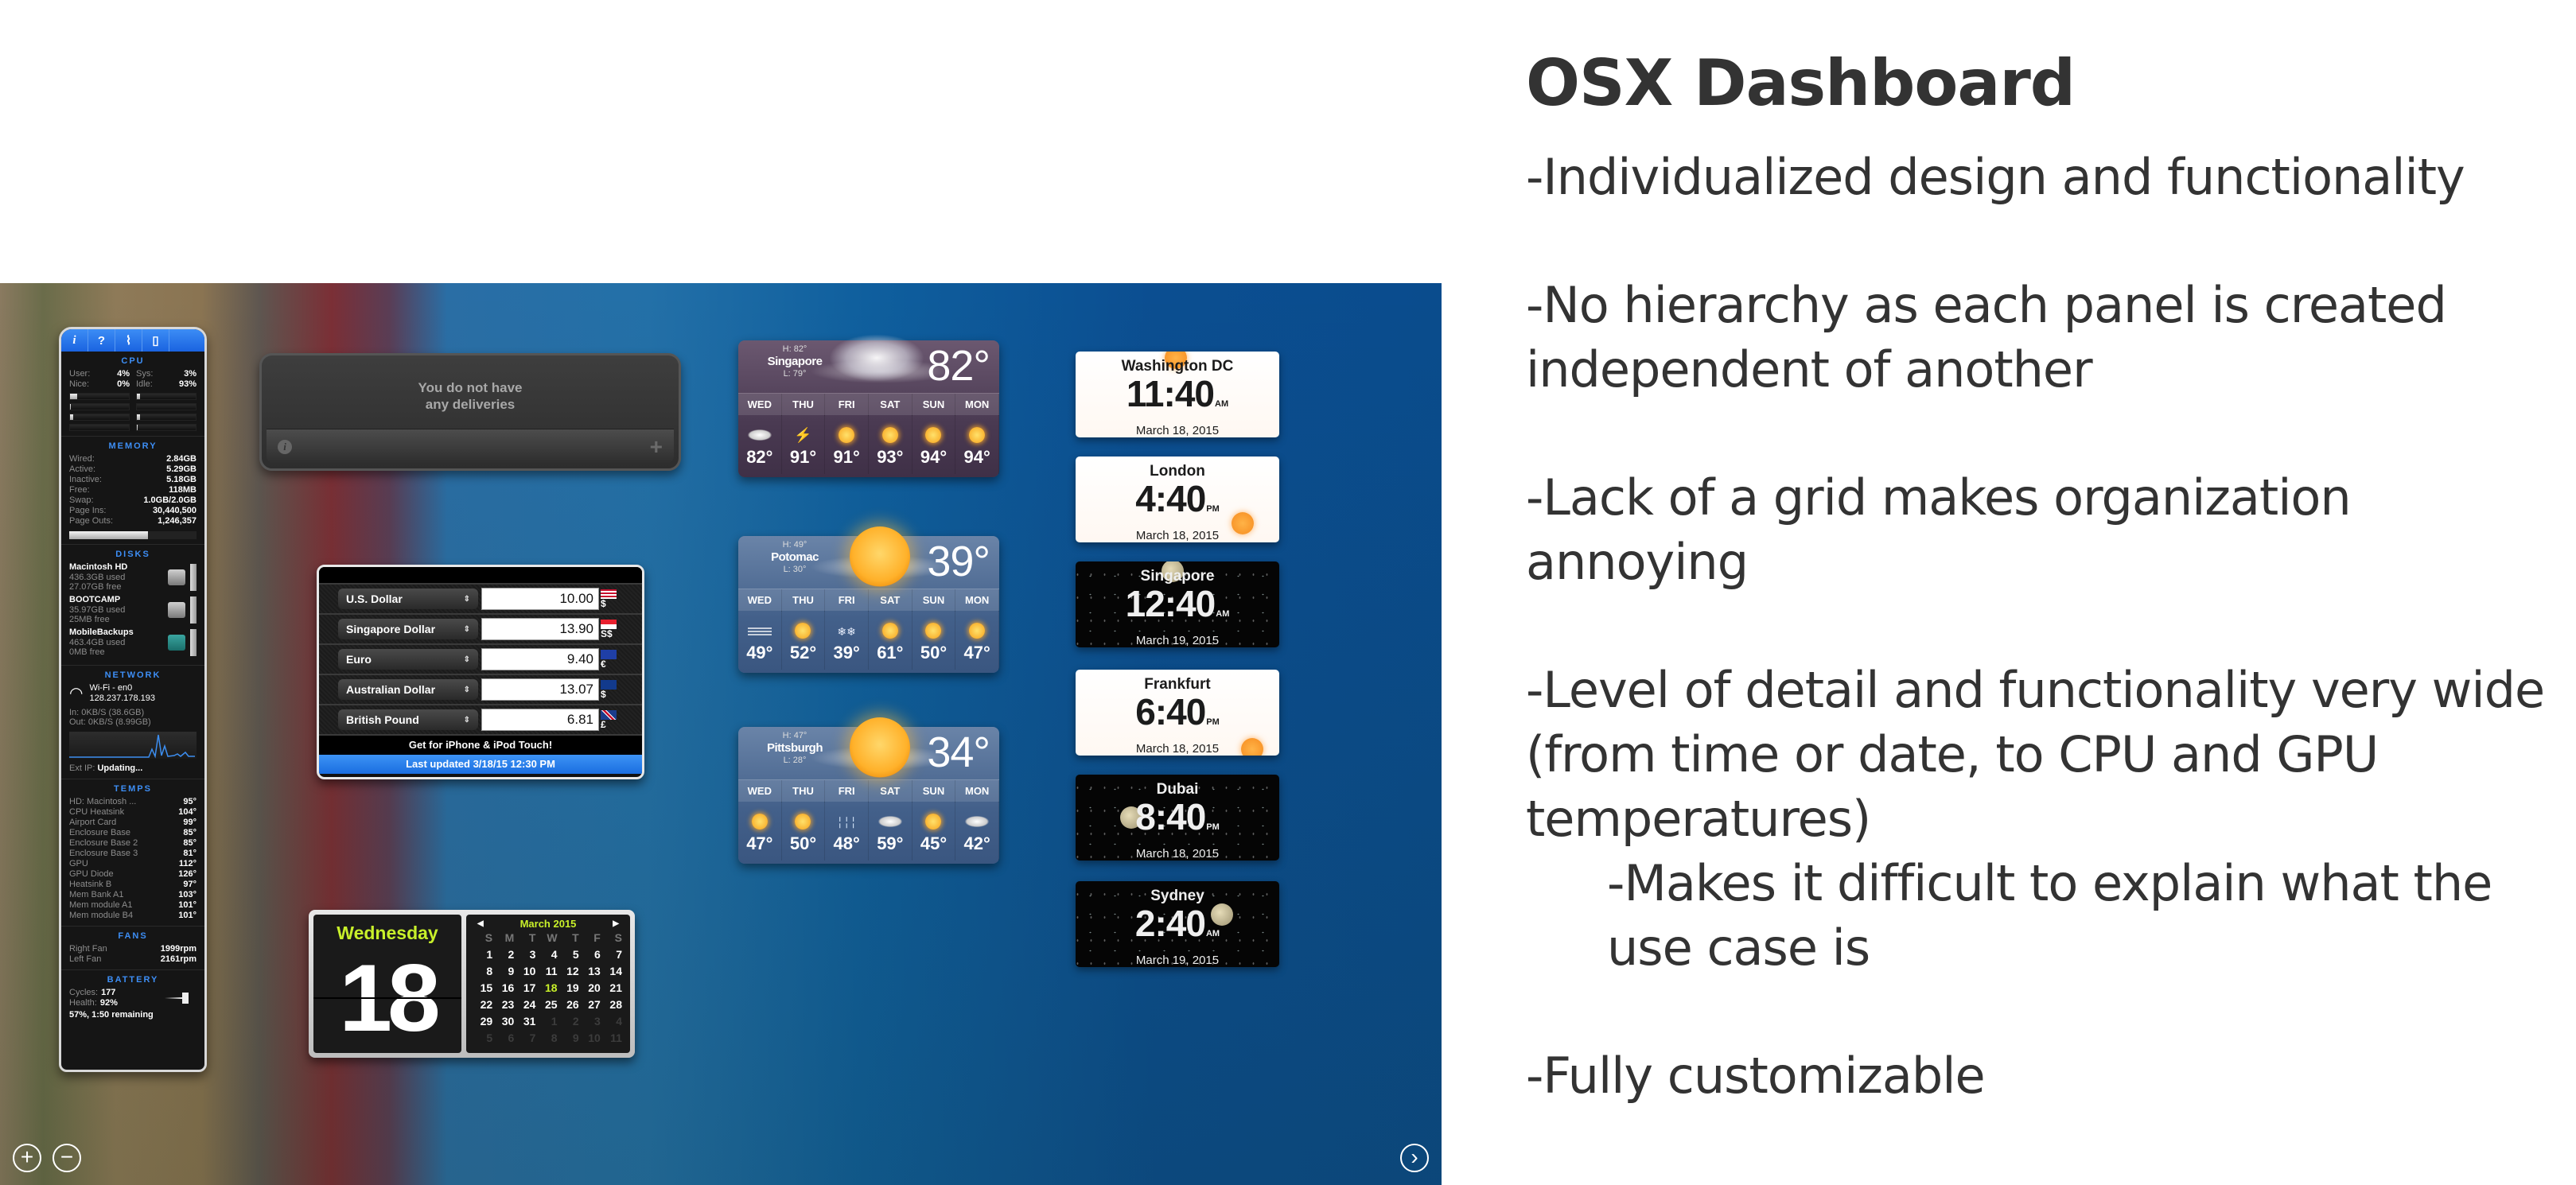 This screenshot has width=2576, height=1185. Describe the element at coordinates (568, 971) in the screenshot. I see `calendar-day: 12` at that location.